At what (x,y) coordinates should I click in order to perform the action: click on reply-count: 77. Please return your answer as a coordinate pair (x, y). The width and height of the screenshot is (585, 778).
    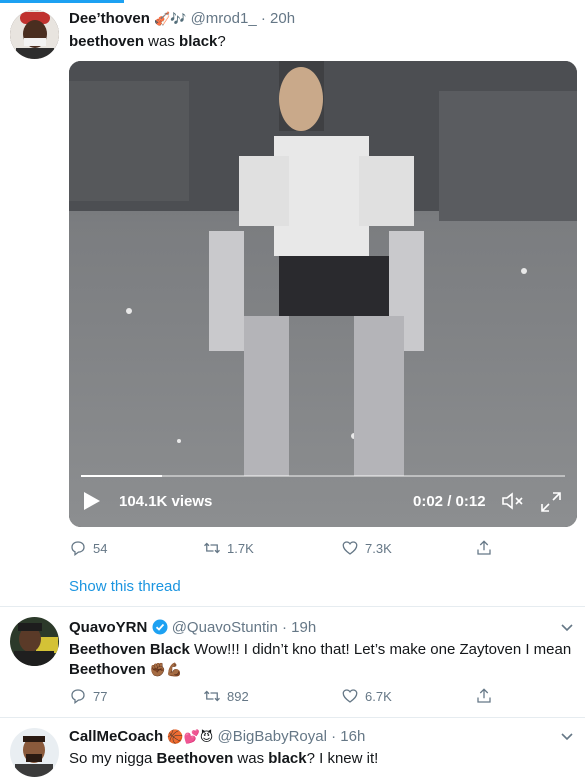
    Looking at the image, I should click on (100, 696).